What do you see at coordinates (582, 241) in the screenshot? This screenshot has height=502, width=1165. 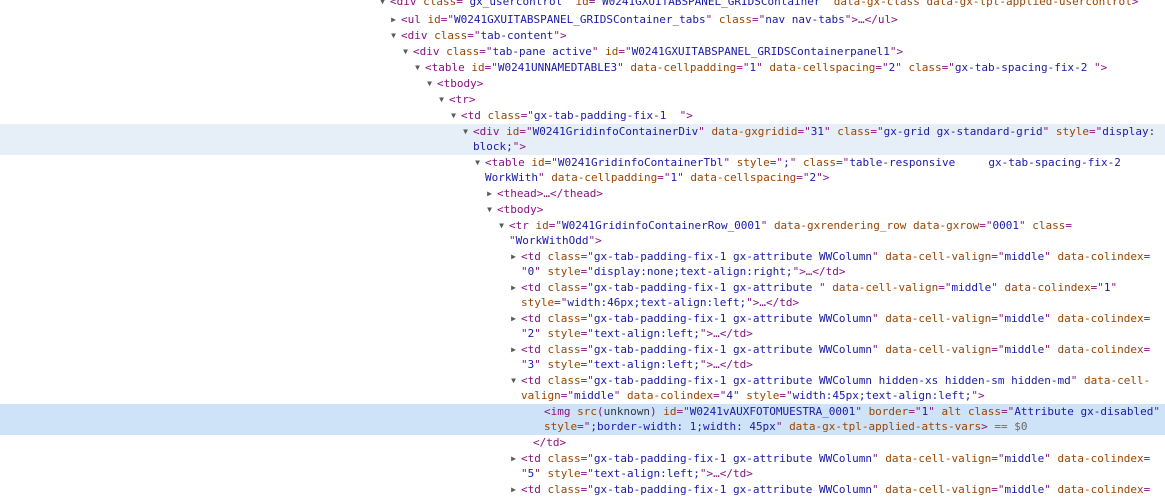 I see `dom-node-line: "WorkWithOdd">` at bounding box center [582, 241].